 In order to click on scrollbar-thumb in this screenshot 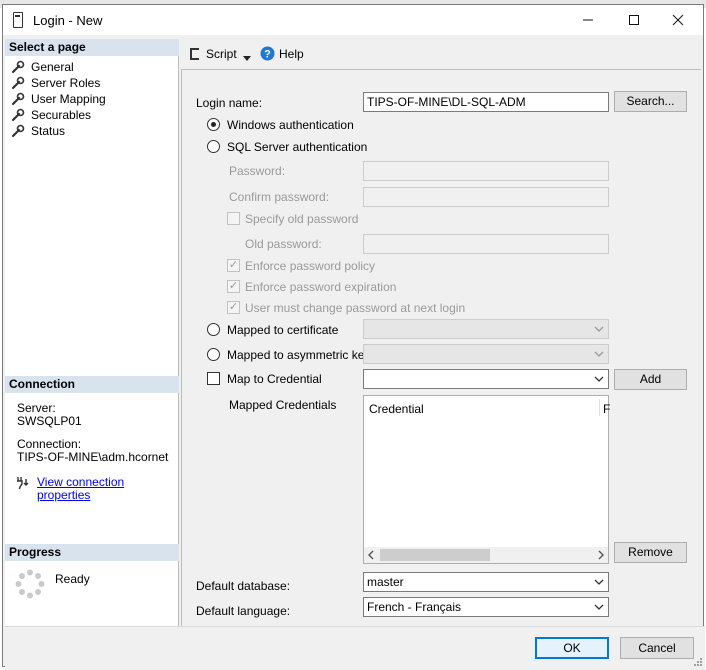, I will do `click(435, 555)`.